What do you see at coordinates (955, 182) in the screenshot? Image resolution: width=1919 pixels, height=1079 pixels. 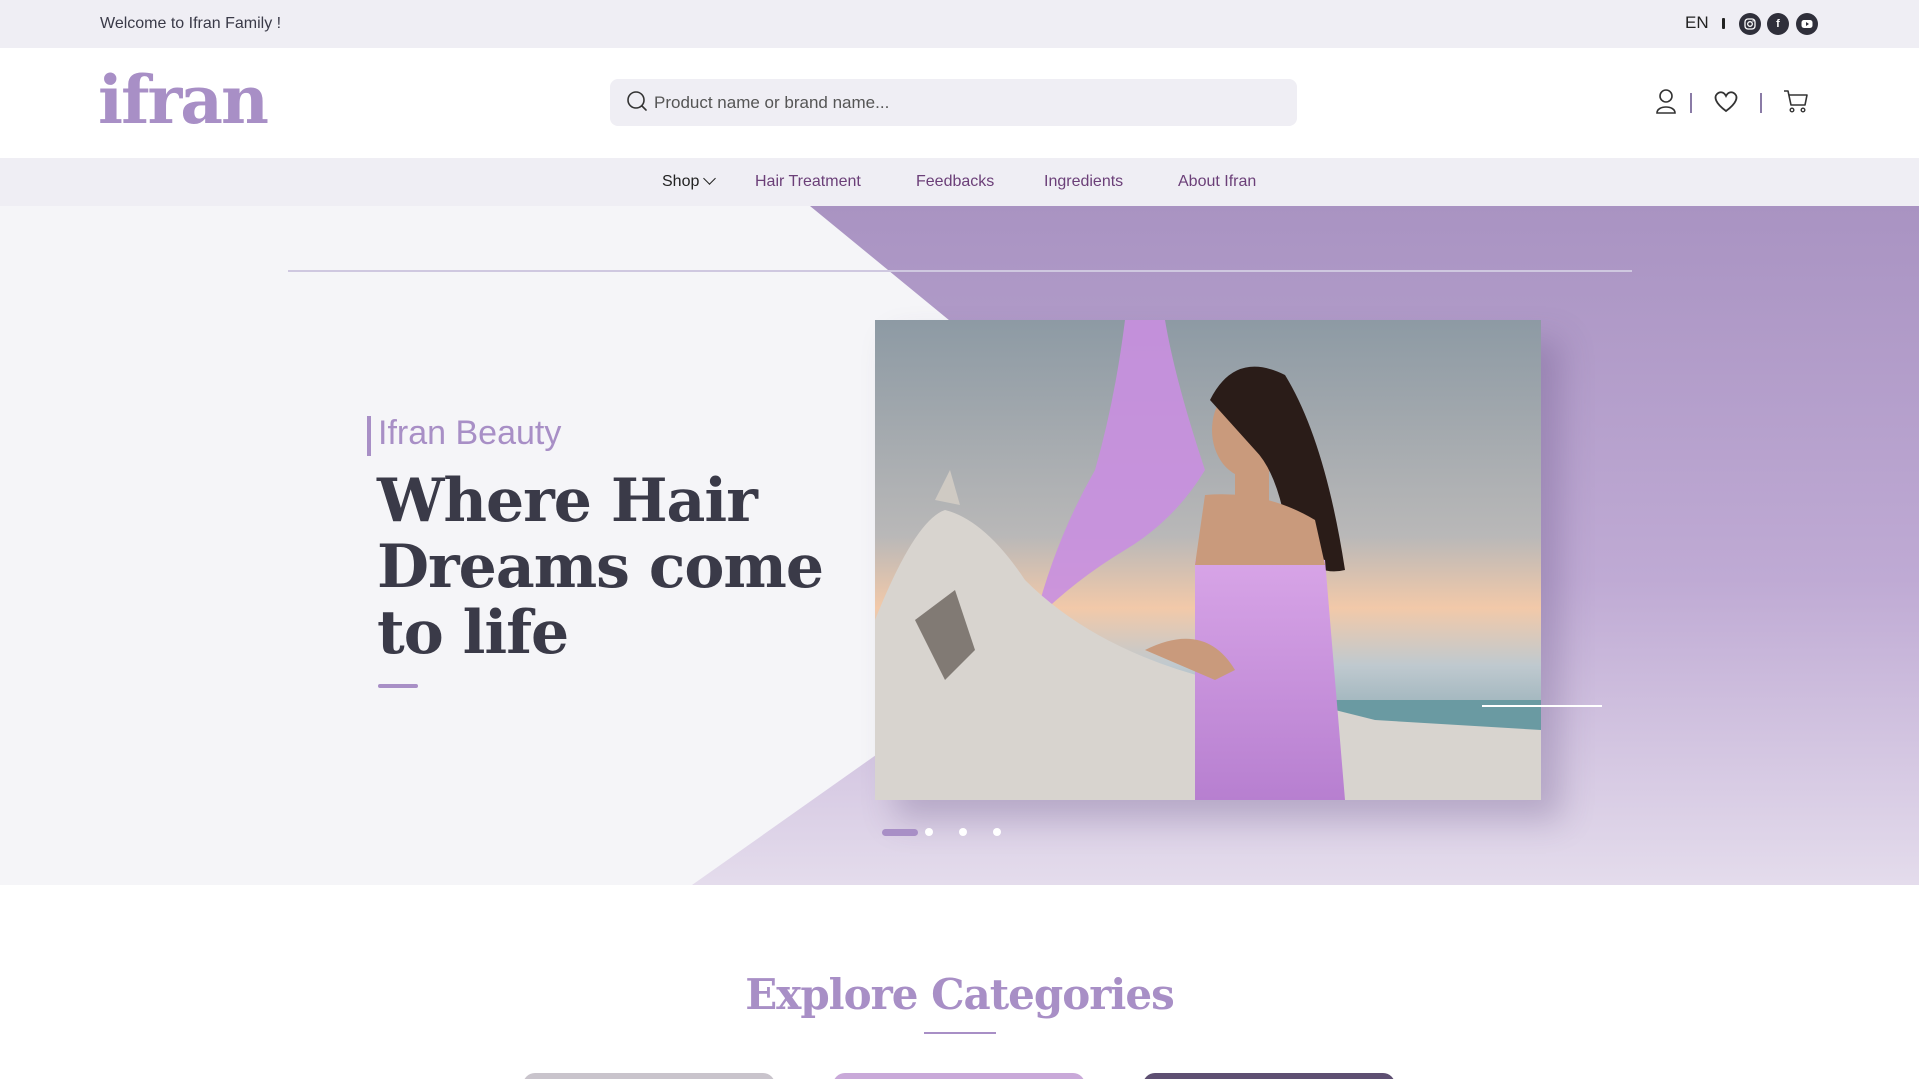 I see `nav-item-feedbacks: Feedbacks` at bounding box center [955, 182].